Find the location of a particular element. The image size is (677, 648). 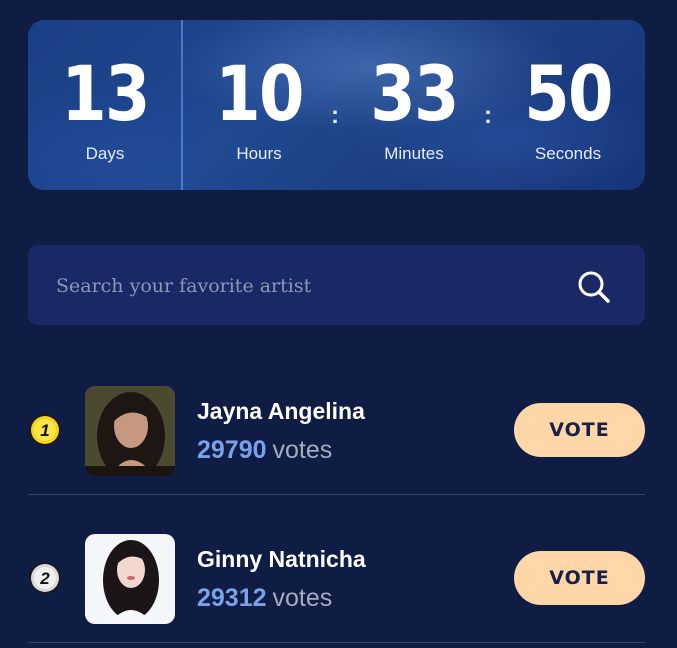

days-value: 13 is located at coordinates (105, 93).